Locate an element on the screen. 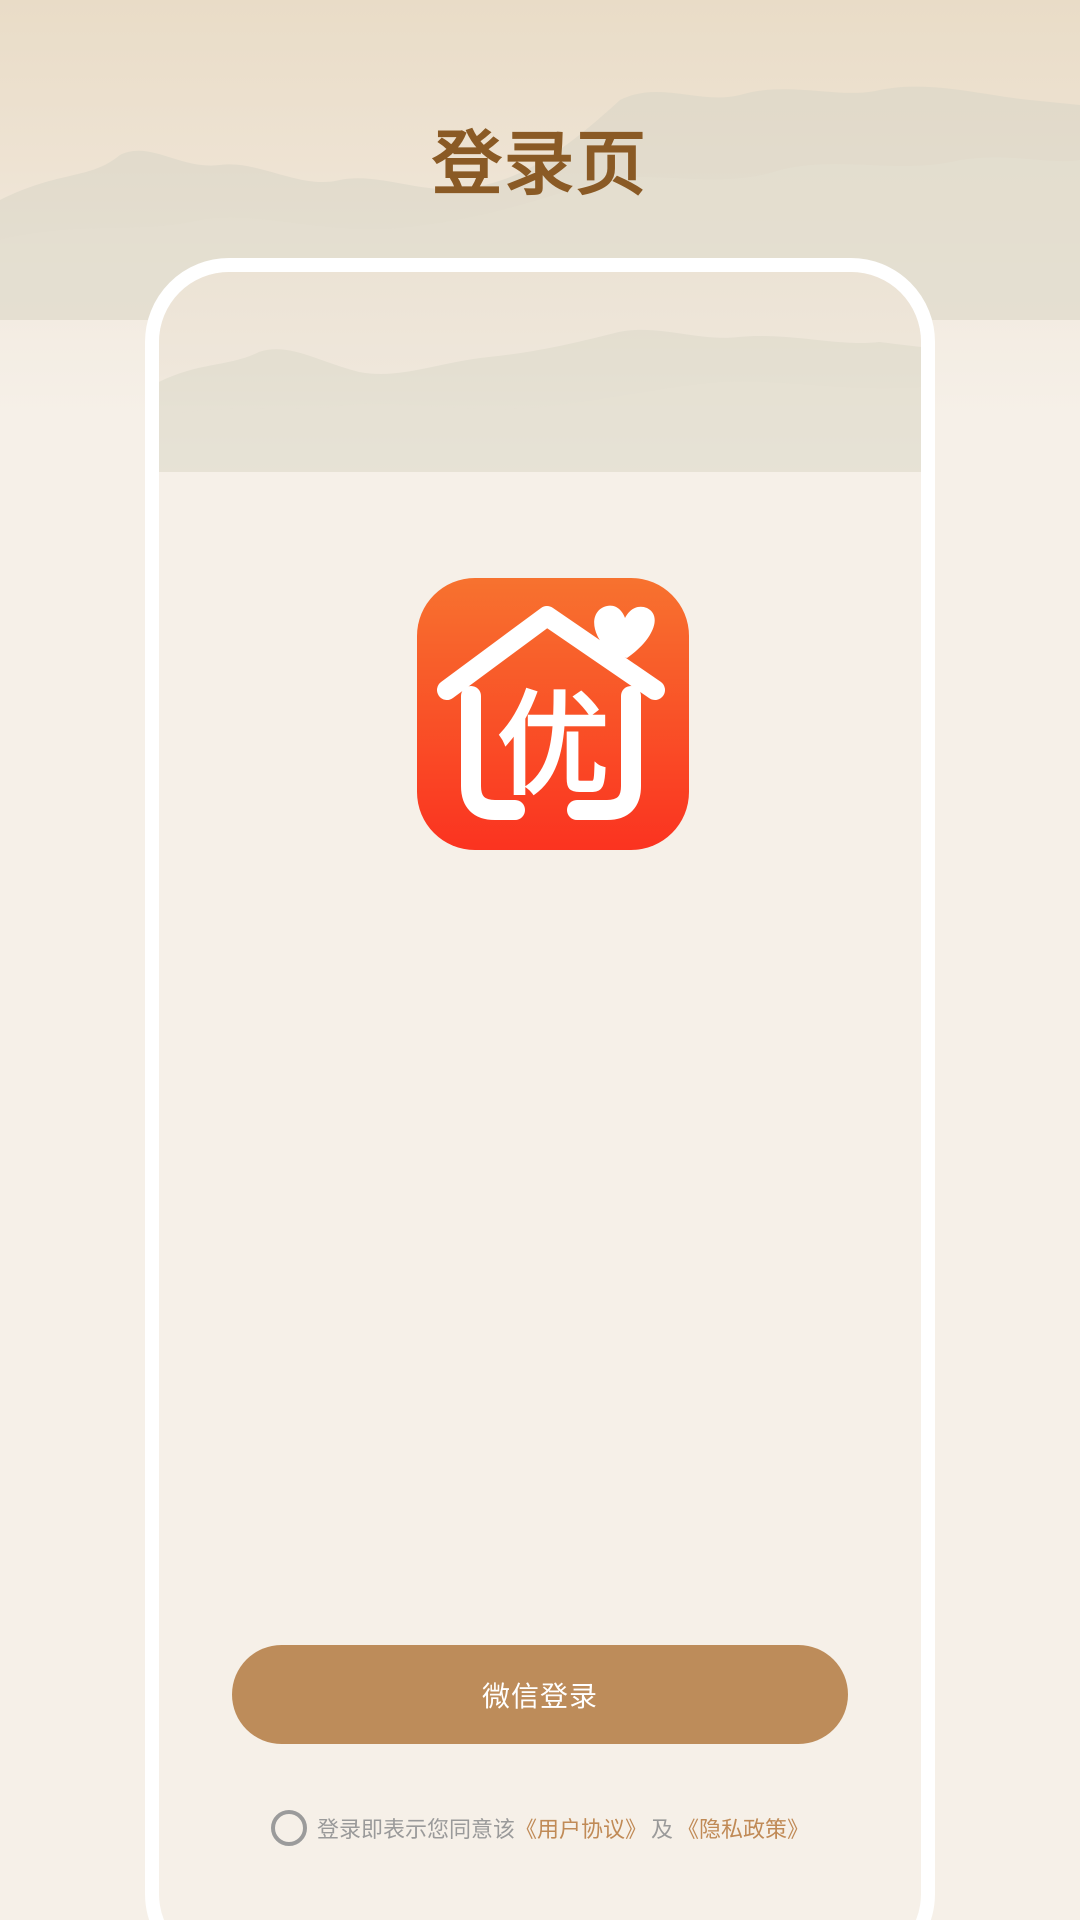 The height and width of the screenshot is (1920, 1080). privacy-policy-link: 《隐私政策》 is located at coordinates (743, 1828).